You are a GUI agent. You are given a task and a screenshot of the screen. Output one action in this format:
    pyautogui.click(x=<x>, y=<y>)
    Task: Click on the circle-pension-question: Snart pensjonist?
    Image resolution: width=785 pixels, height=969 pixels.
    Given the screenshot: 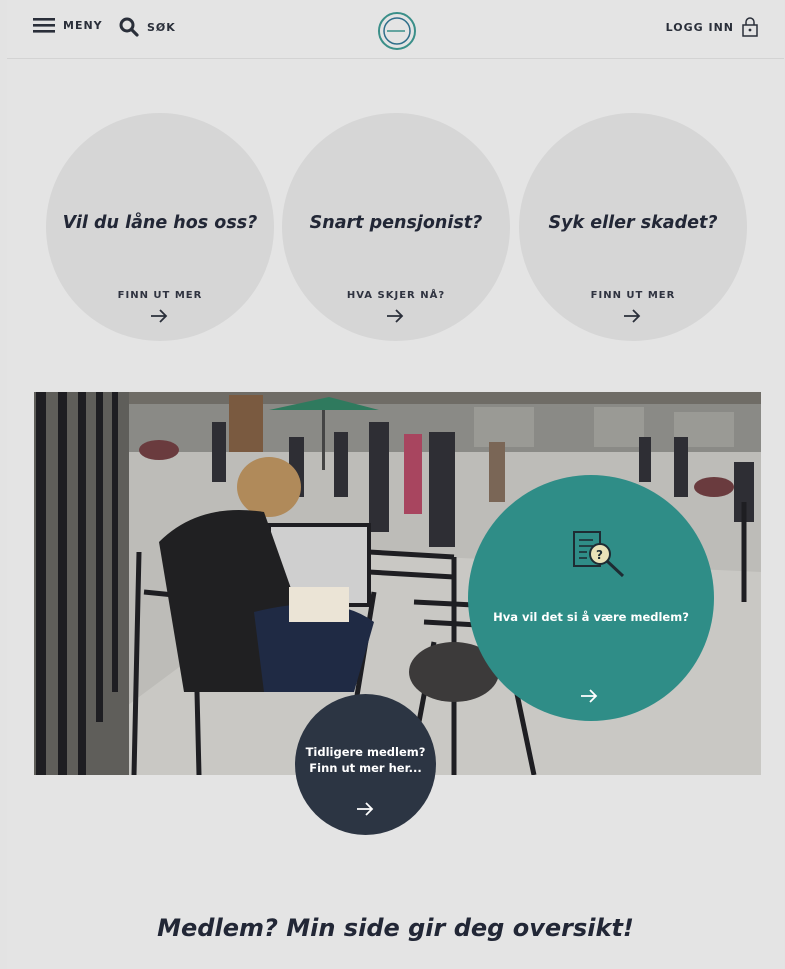 What is the action you would take?
    pyautogui.click(x=396, y=223)
    